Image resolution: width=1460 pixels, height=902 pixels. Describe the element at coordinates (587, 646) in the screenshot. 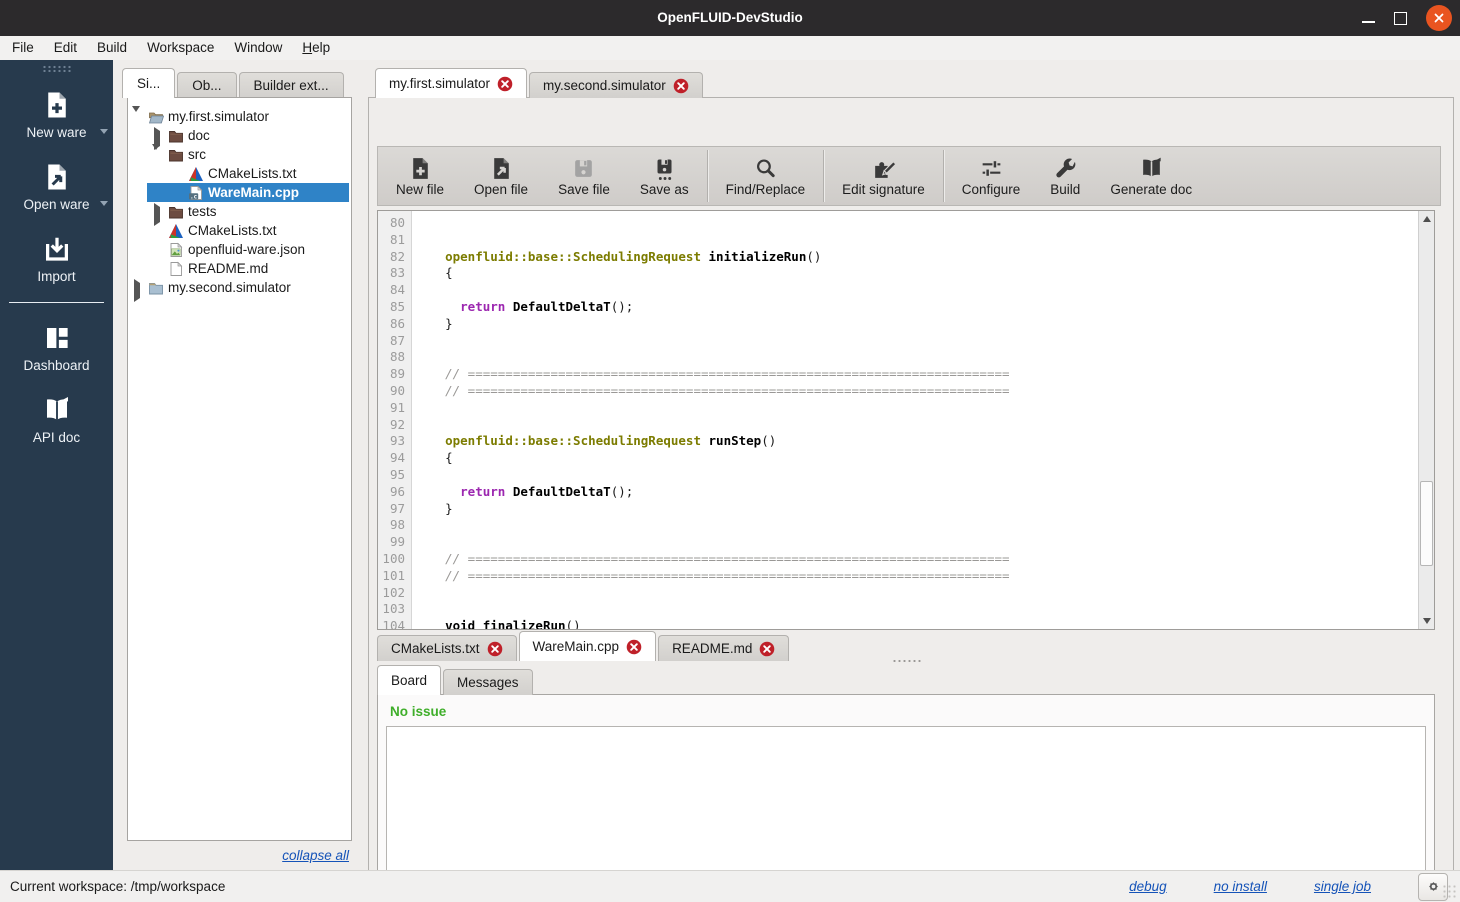

I see `file-tab-waremain-cpp: WareMain.cpp` at that location.